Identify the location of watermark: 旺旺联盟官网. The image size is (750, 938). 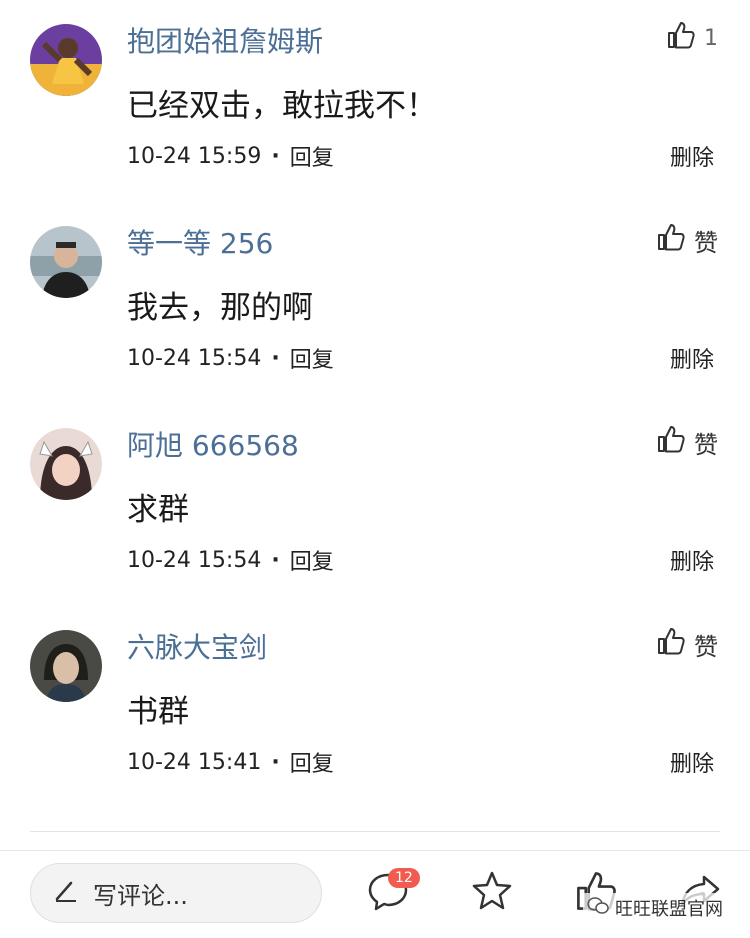
(655, 908).